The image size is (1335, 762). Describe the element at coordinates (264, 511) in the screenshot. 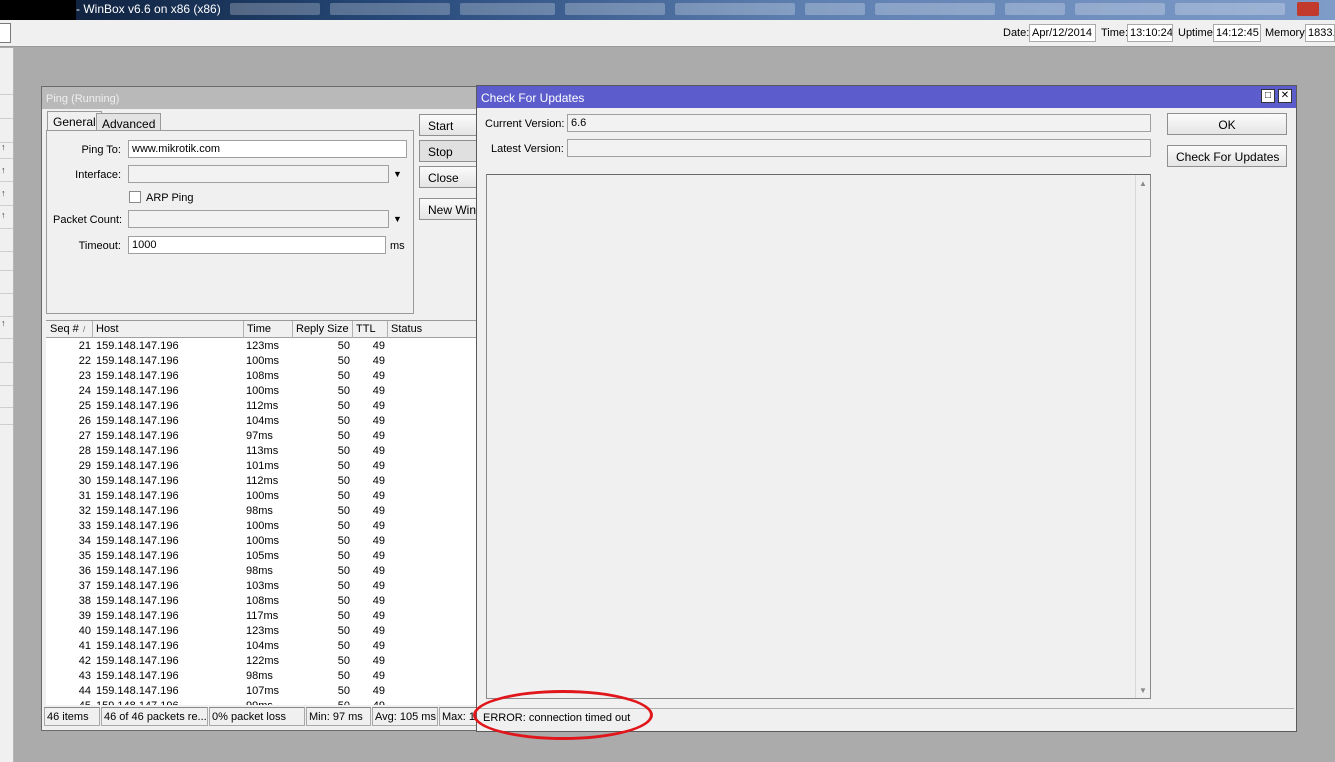

I see `table-row: 32 159.148.147.196 98ms 50 49` at that location.